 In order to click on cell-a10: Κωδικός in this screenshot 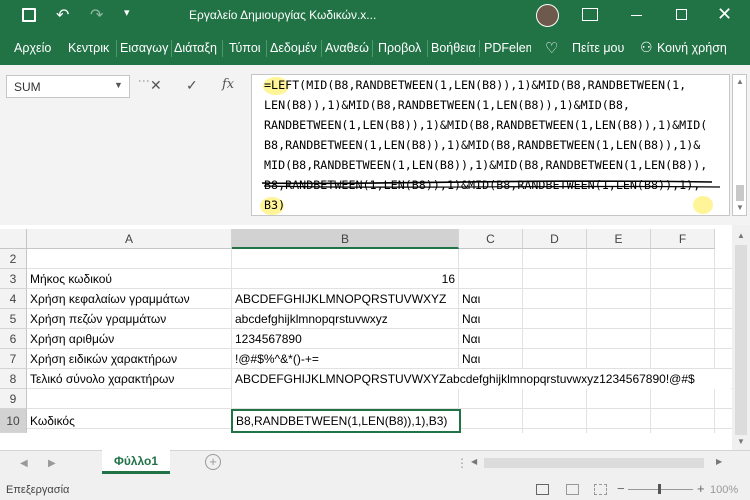, I will do `click(51, 421)`.